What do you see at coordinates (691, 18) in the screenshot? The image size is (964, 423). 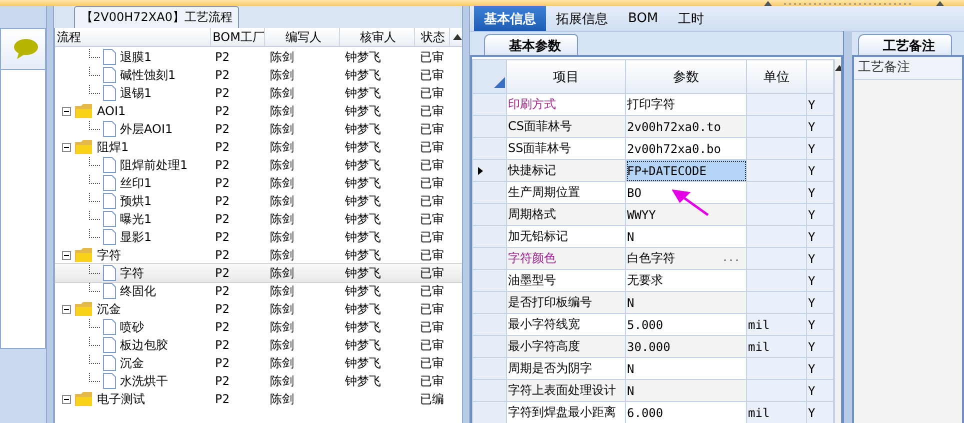 I see `tab: 工时` at bounding box center [691, 18].